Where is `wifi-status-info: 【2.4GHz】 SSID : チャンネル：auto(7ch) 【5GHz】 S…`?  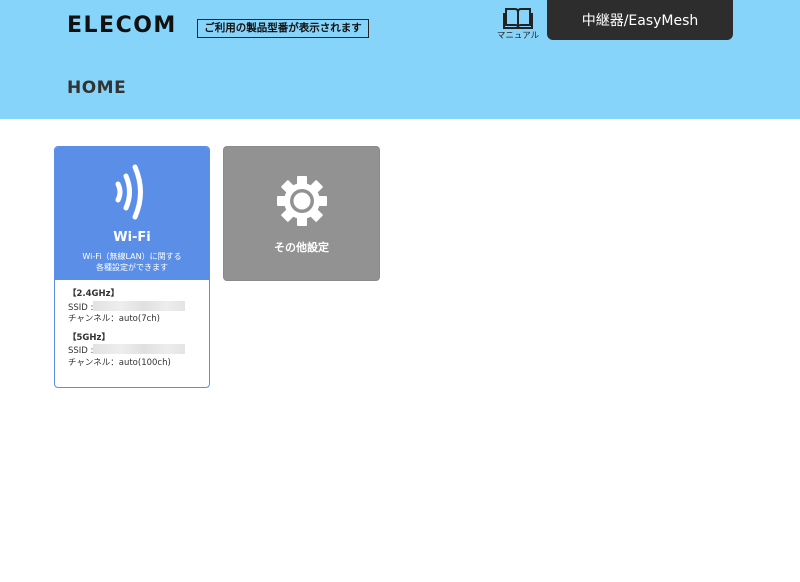
wifi-status-info: 【2.4GHz】 SSID : チャンネル：auto(7ch) 【5GHz】 S… is located at coordinates (135, 329).